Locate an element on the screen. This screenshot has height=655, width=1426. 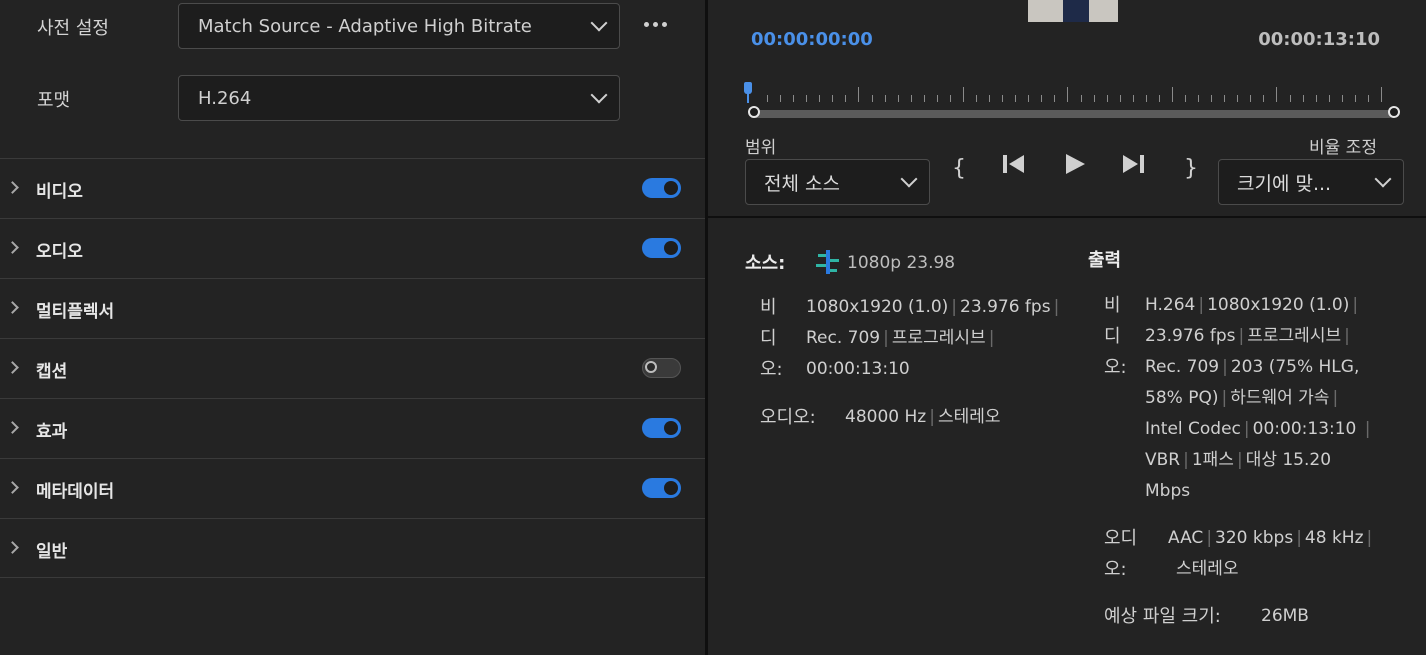
video-toggle is located at coordinates (661, 188).